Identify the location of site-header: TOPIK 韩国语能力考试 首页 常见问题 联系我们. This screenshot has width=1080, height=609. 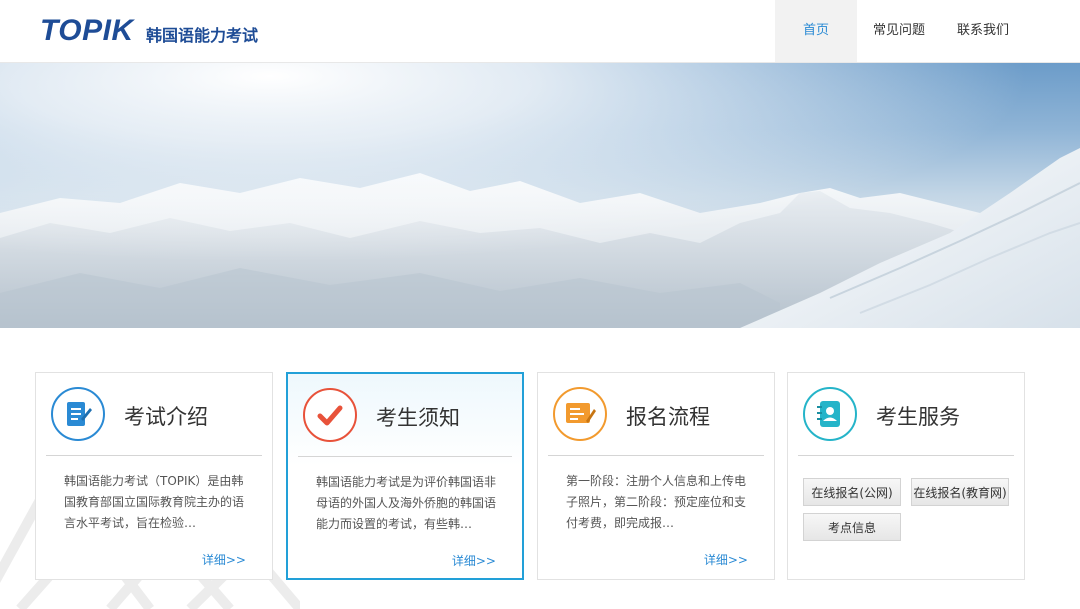
(540, 31).